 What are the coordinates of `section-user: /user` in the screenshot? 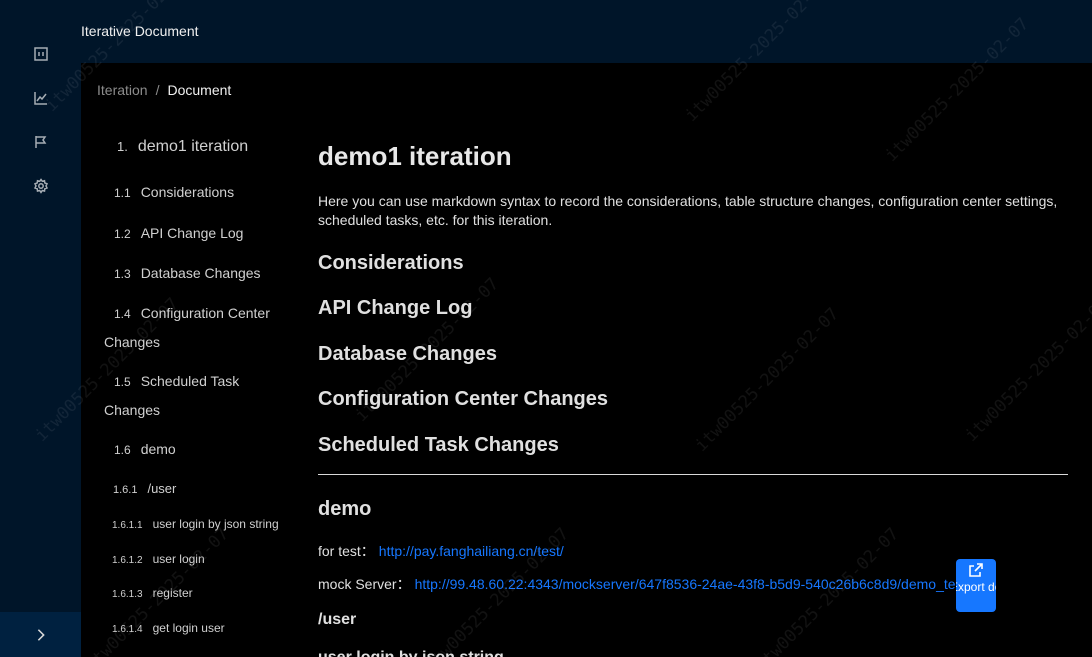 It's located at (337, 619).